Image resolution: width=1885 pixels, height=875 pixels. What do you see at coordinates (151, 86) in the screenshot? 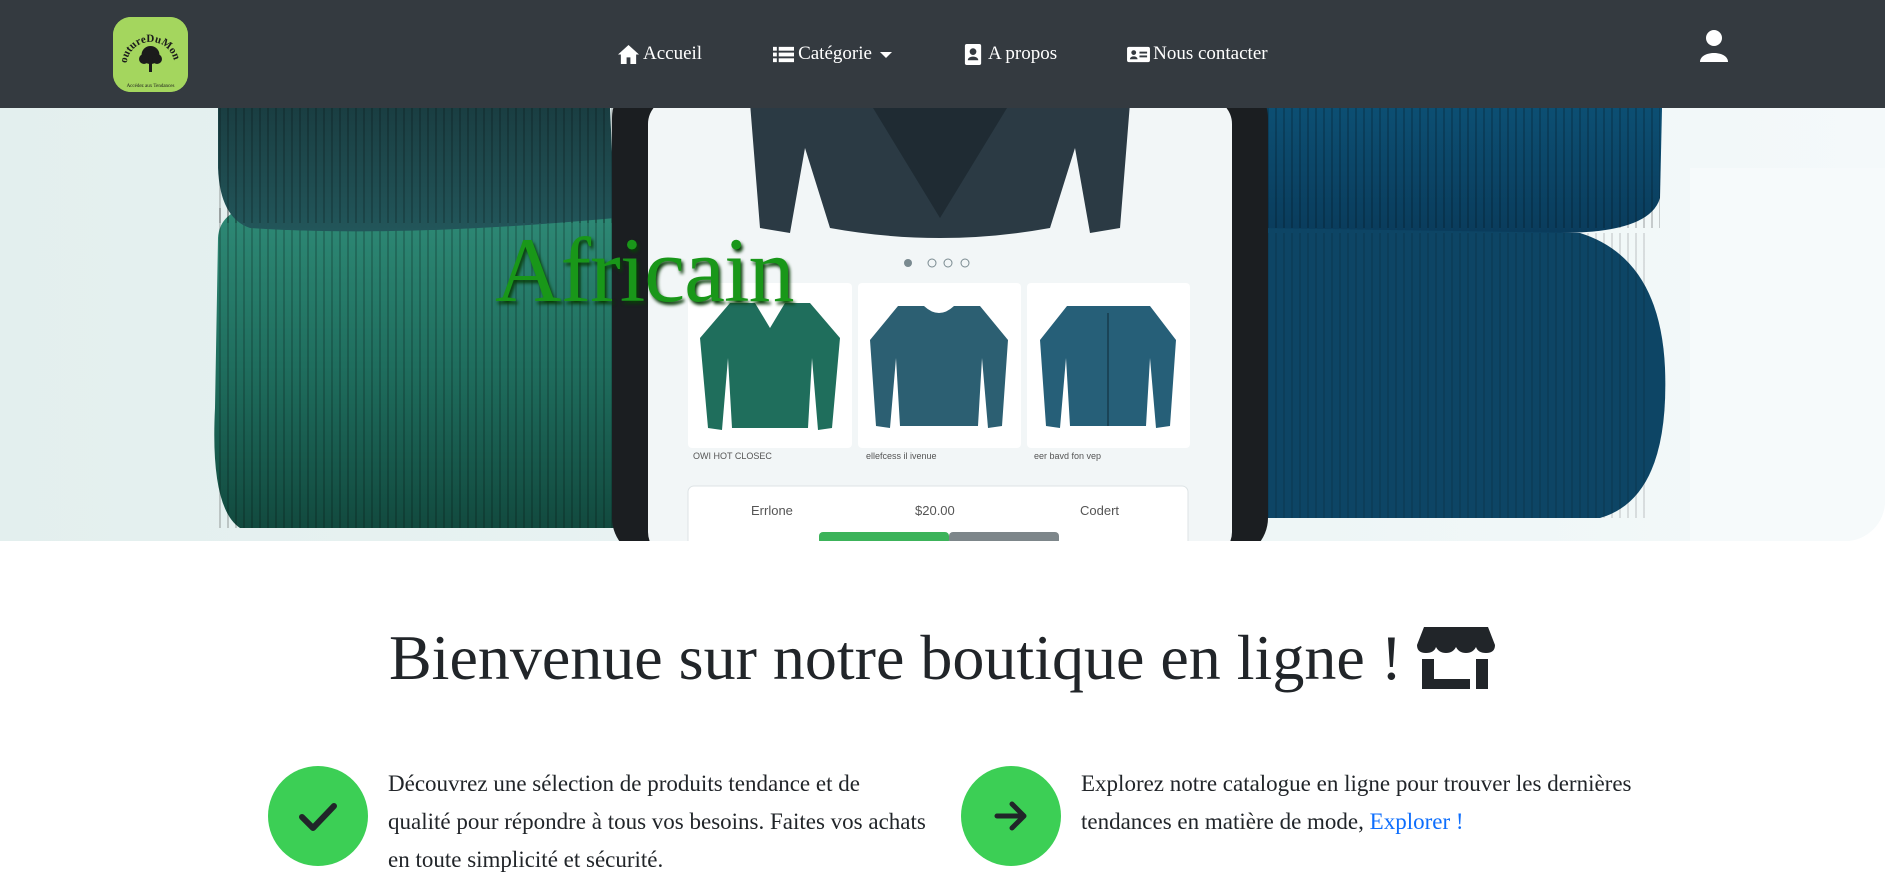
I see `svg-text: Accédez aux Tendances` at bounding box center [151, 86].